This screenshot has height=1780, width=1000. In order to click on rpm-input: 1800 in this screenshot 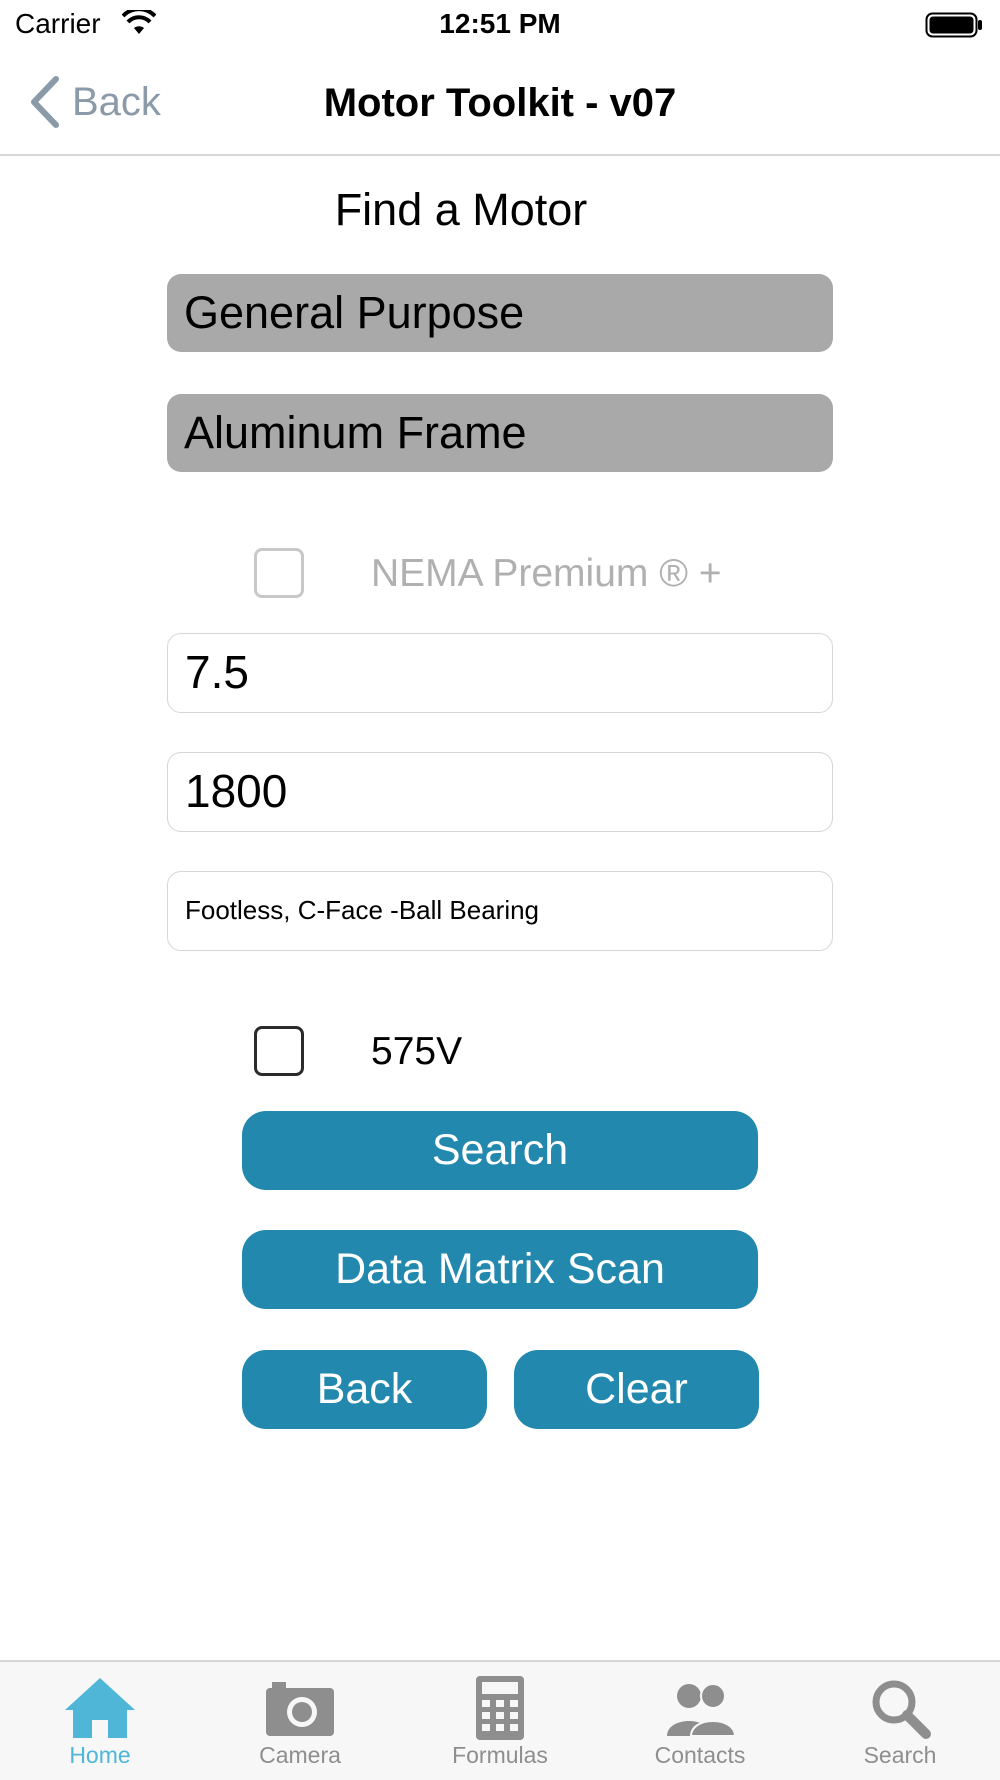, I will do `click(500, 792)`.